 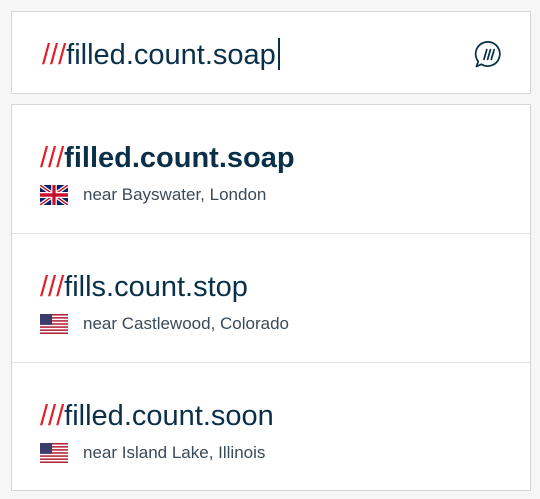 What do you see at coordinates (179, 158) in the screenshot?
I see `suggestion-words: filled.count.soap` at bounding box center [179, 158].